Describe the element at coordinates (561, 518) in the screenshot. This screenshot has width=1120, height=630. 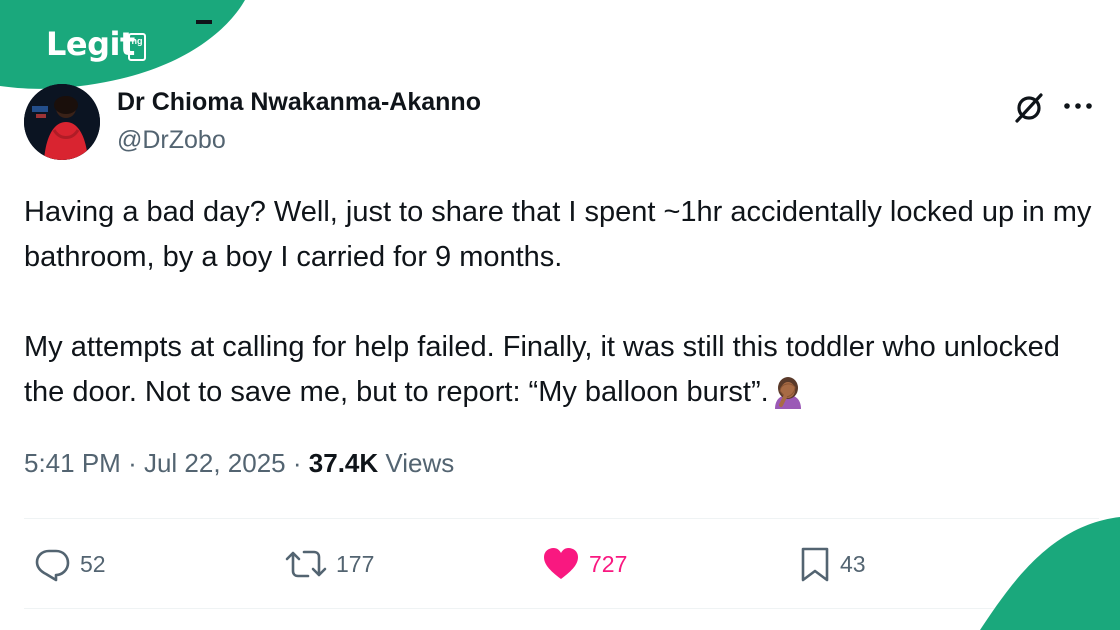
I see `divider-top` at that location.